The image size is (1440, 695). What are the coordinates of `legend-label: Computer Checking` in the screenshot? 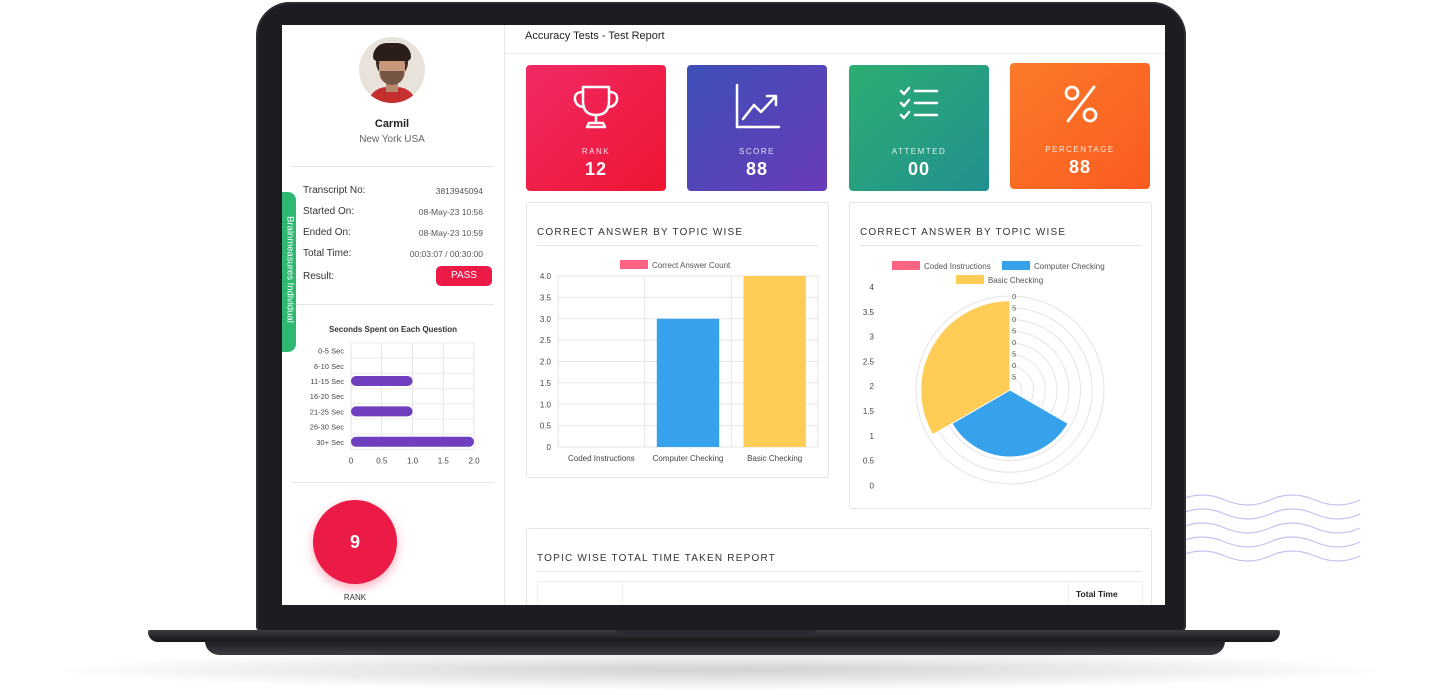 It's located at (1069, 266).